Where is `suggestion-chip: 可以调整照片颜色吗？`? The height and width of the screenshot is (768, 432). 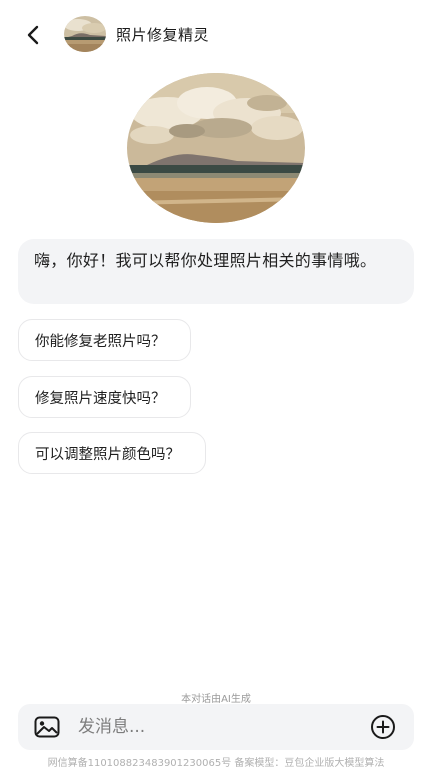
suggestion-chip: 可以调整照片颜色吗？ is located at coordinates (112, 453).